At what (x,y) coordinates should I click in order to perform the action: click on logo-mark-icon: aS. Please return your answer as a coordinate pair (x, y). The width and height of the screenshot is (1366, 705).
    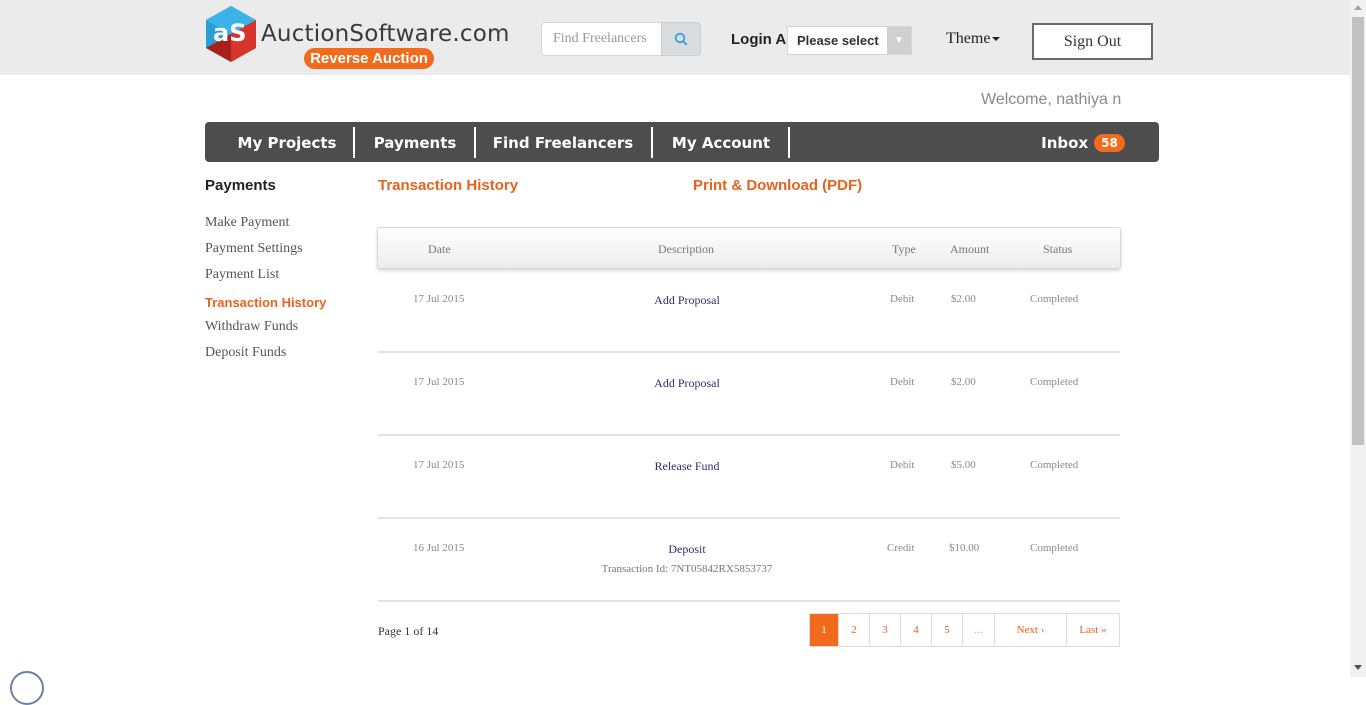
    Looking at the image, I should click on (231, 34).